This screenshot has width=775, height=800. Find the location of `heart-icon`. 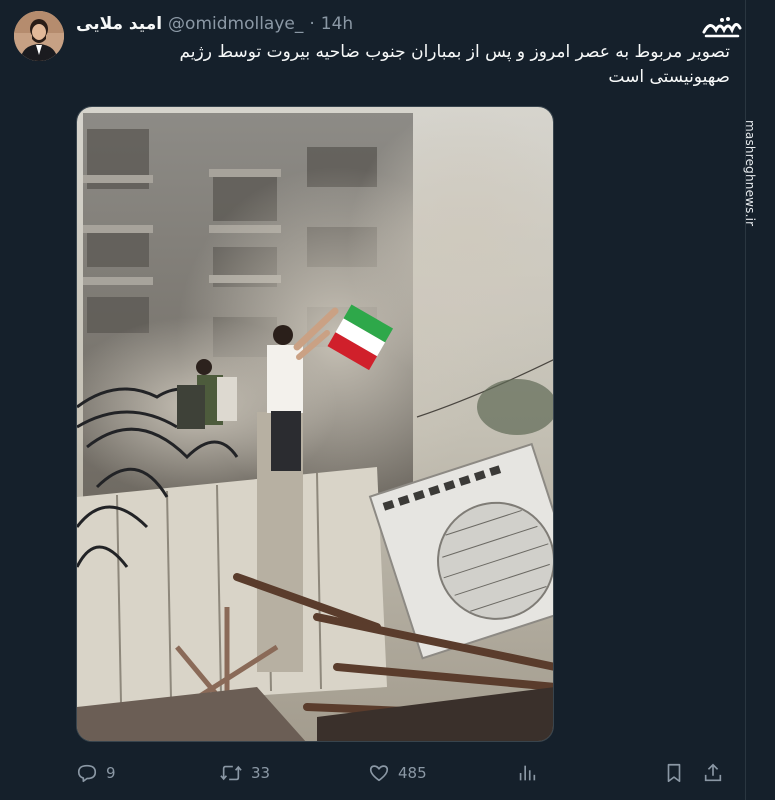

heart-icon is located at coordinates (379, 773).